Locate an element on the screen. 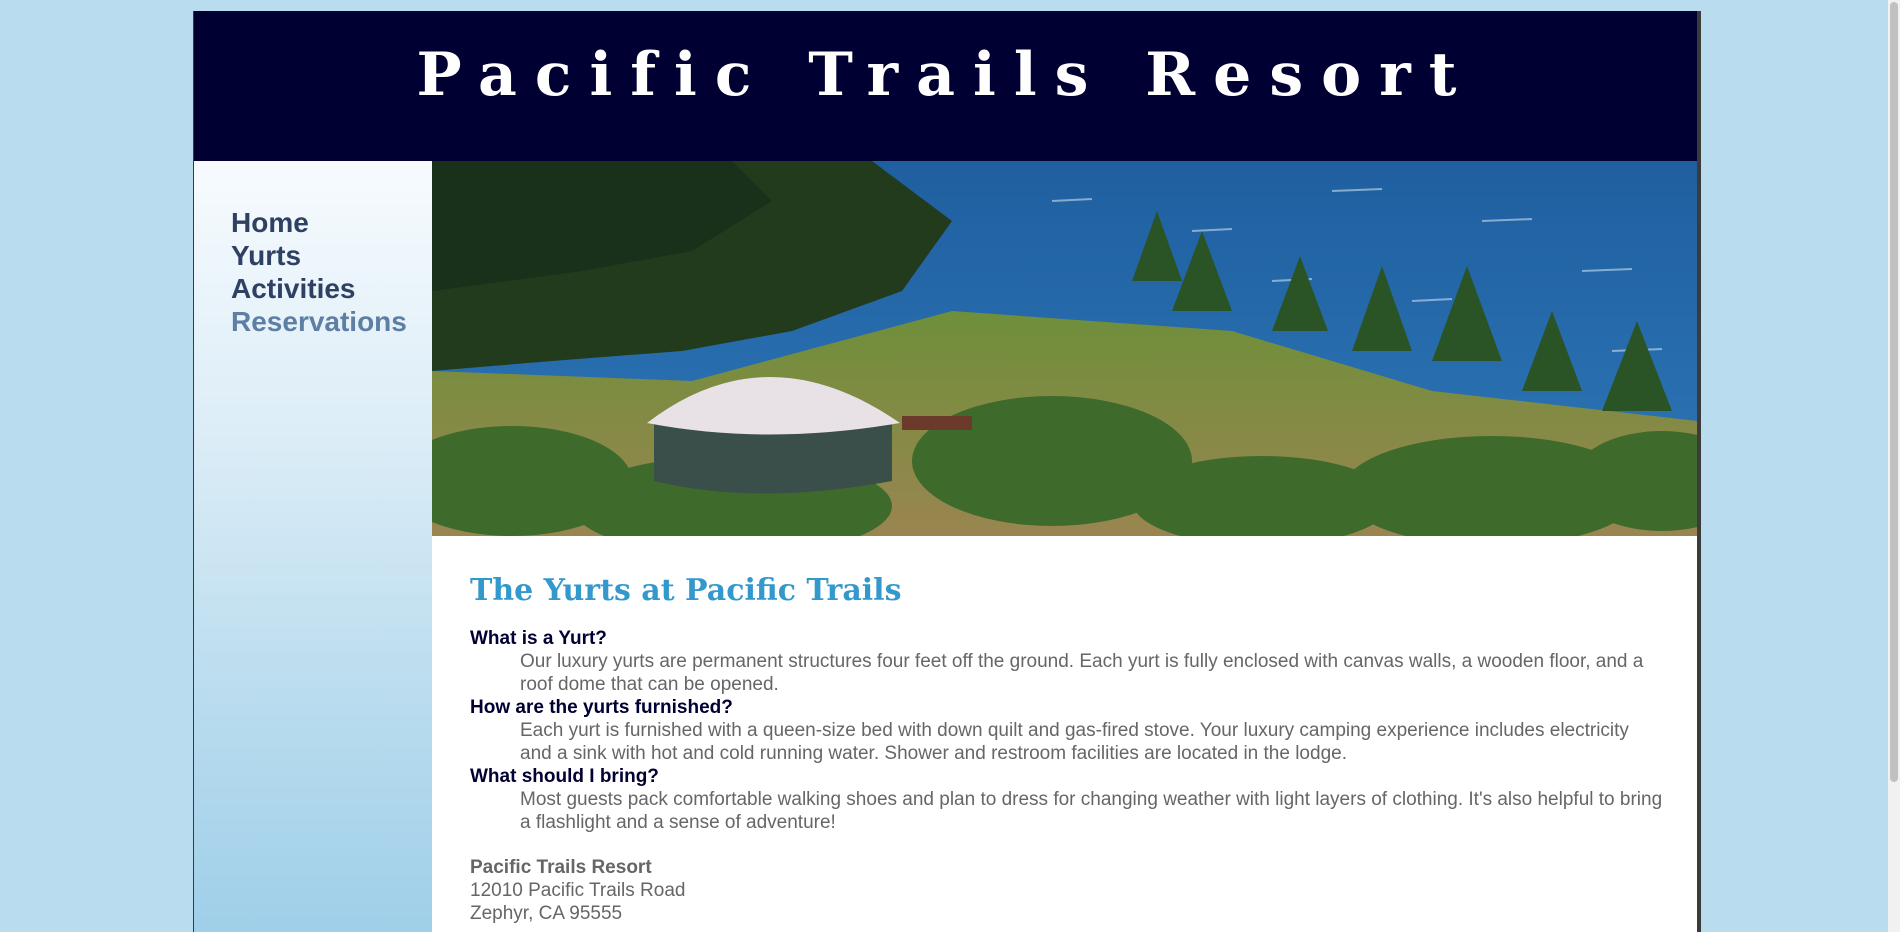  main-nav: Home Yurts Activities Reservations is located at coordinates (319, 272).